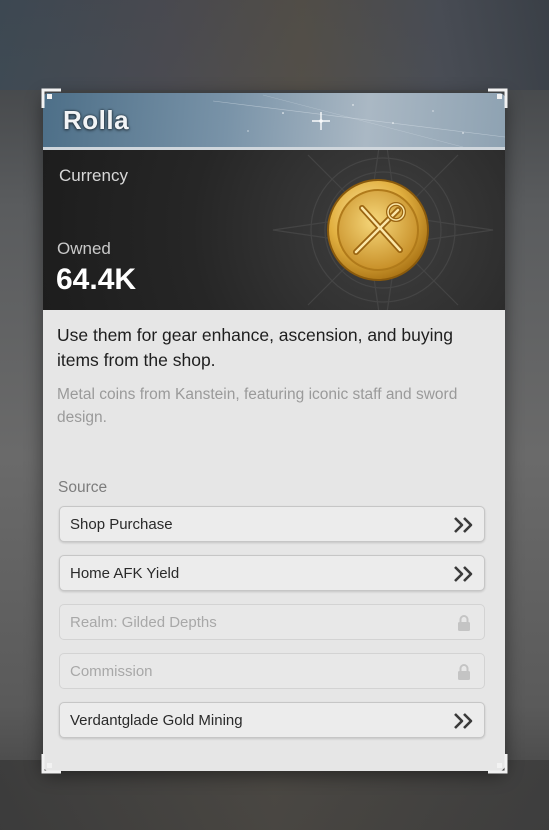 The width and height of the screenshot is (549, 830). I want to click on source-item-label: Home AFK Yield, so click(125, 573).